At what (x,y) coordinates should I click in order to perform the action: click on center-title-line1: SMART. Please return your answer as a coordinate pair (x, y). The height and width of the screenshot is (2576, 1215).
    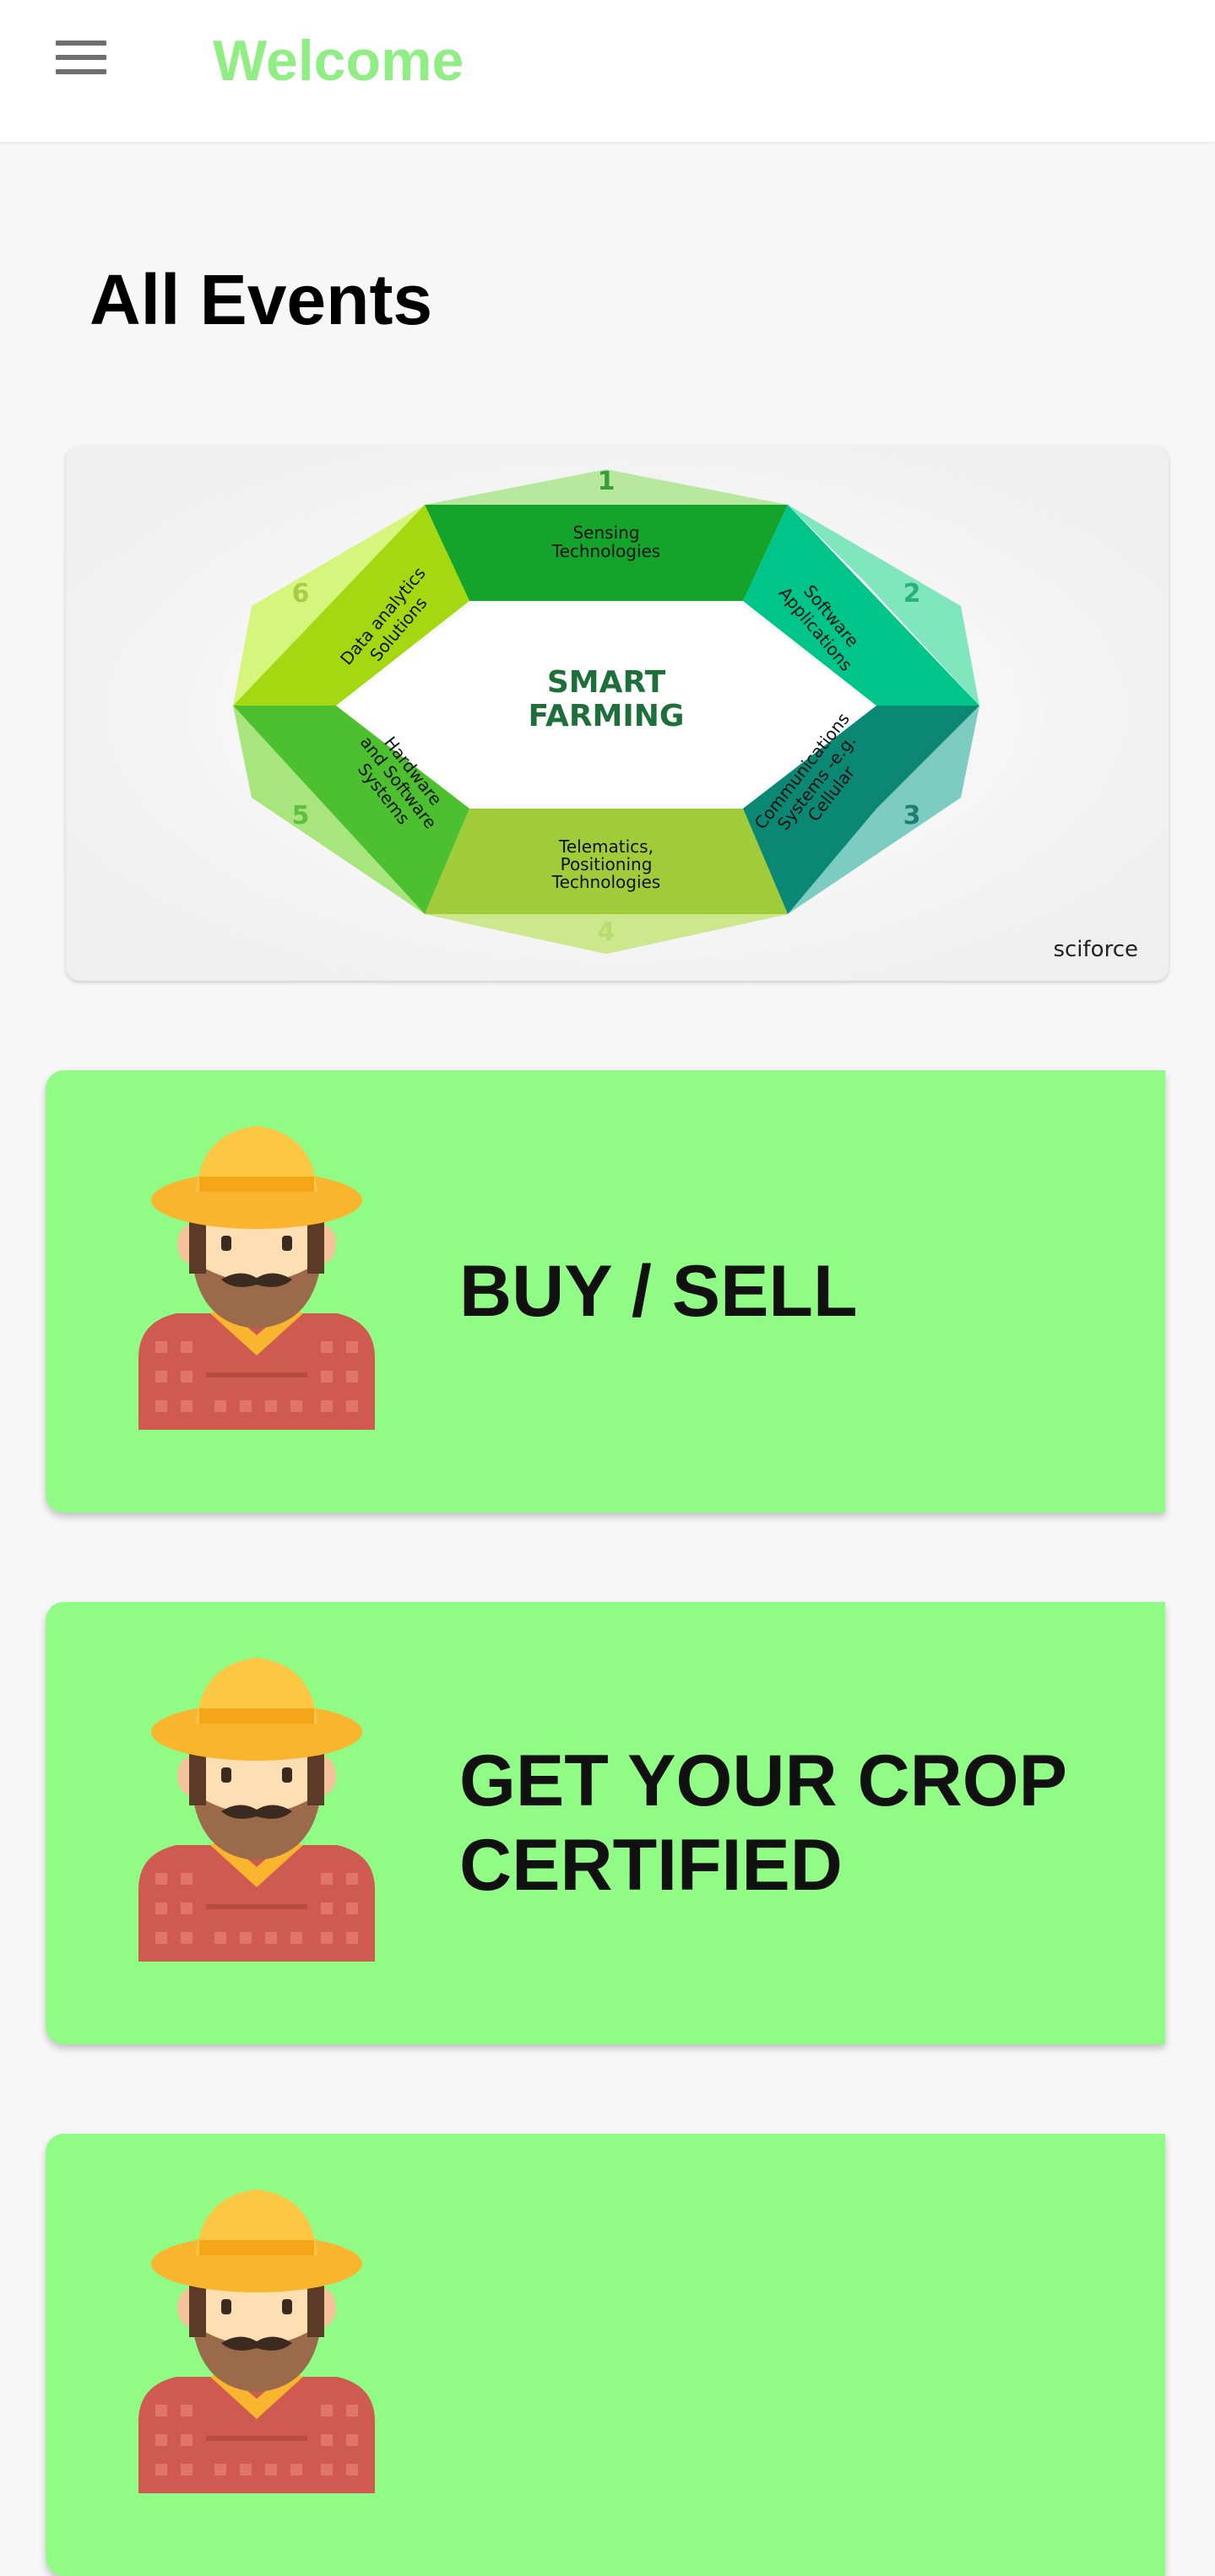
    Looking at the image, I should click on (607, 682).